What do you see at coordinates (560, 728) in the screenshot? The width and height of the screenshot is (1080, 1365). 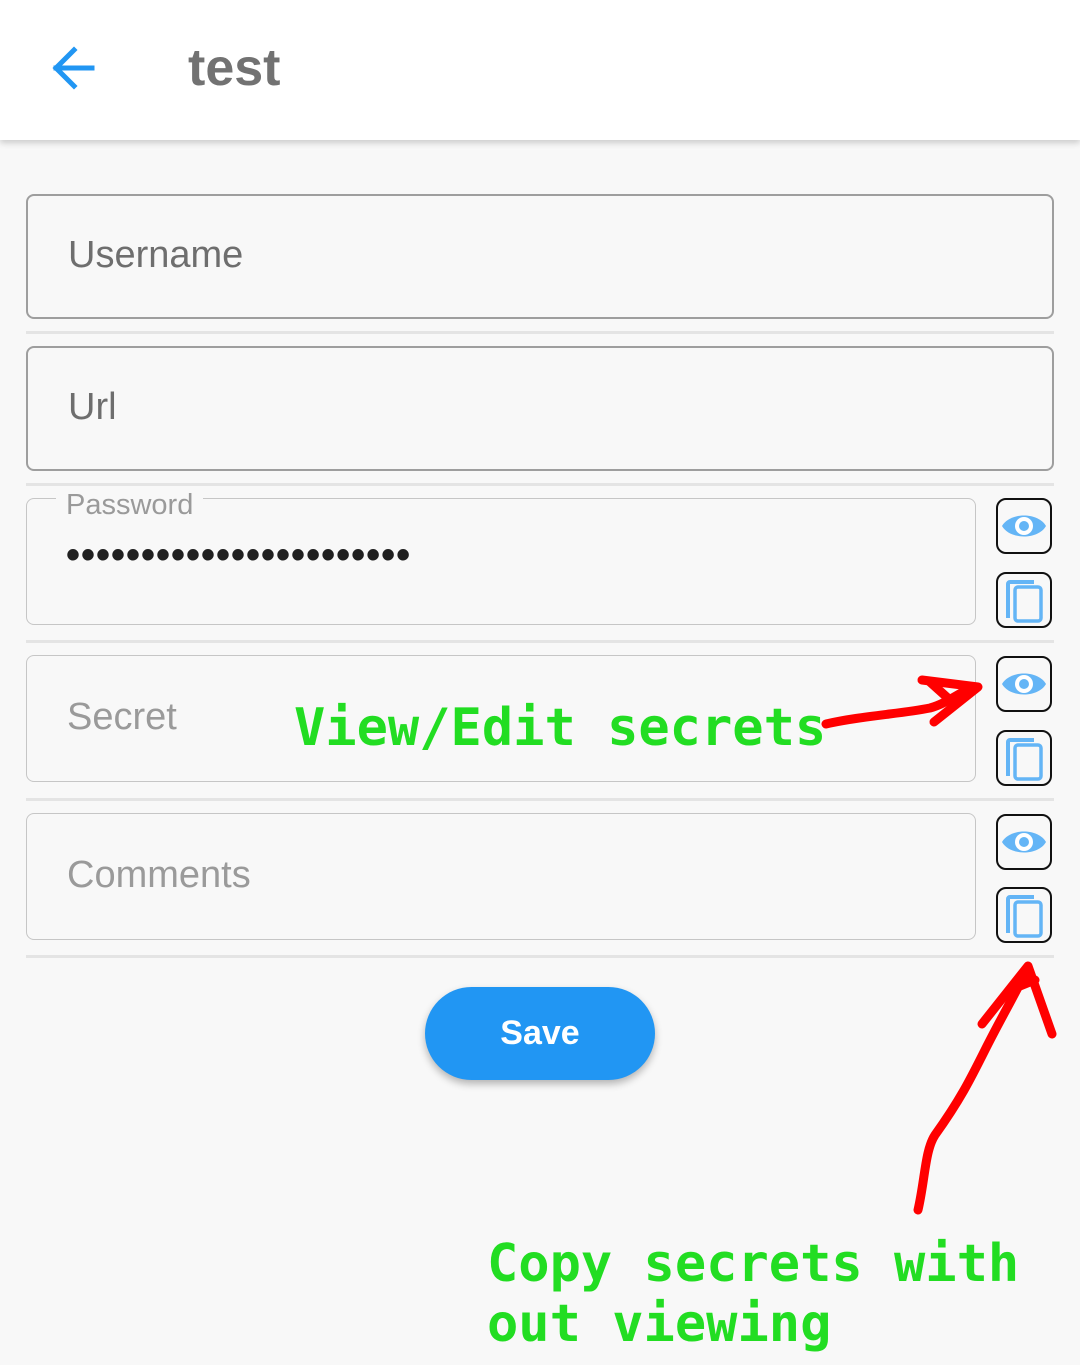 I see `annotation-view-edit: View/Edit secrets` at bounding box center [560, 728].